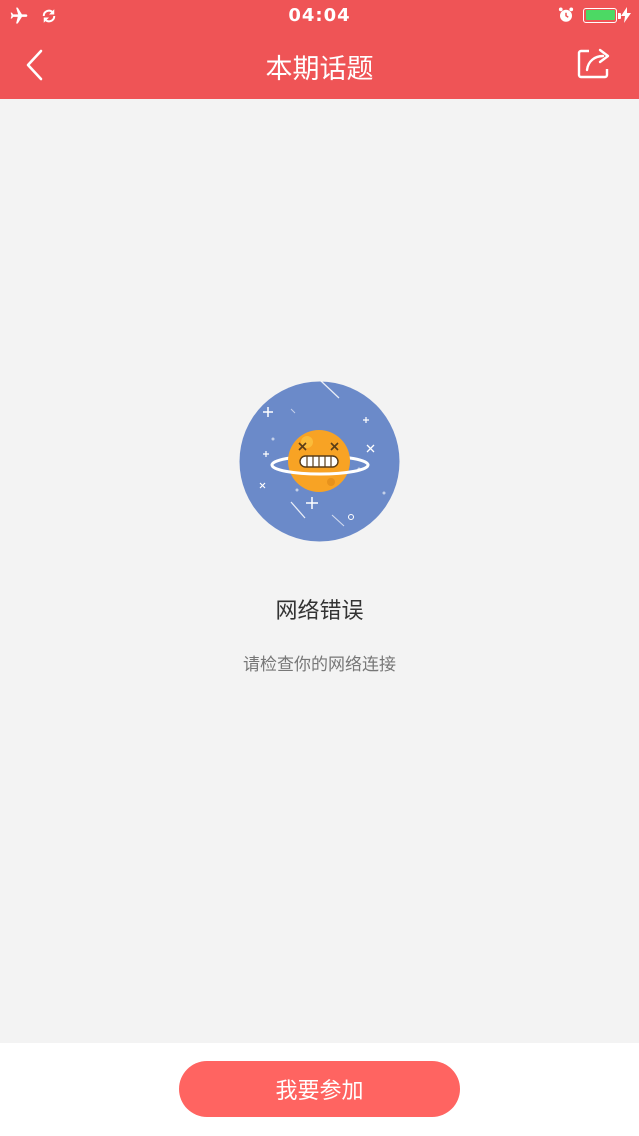 The image size is (639, 1136). I want to click on battery-tip, so click(619, 15).